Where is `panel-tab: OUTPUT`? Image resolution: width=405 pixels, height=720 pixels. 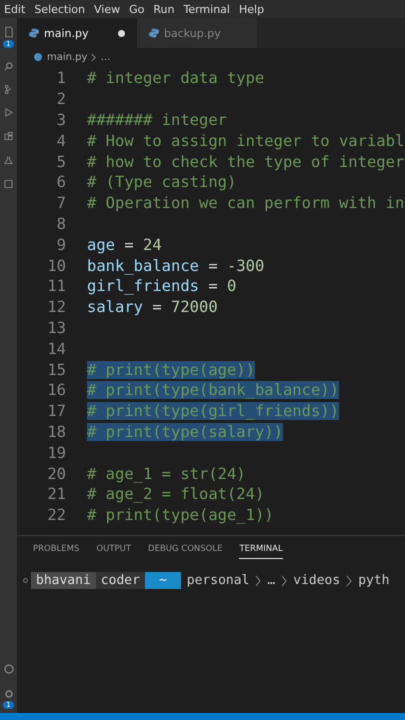 panel-tab: OUTPUT is located at coordinates (114, 551).